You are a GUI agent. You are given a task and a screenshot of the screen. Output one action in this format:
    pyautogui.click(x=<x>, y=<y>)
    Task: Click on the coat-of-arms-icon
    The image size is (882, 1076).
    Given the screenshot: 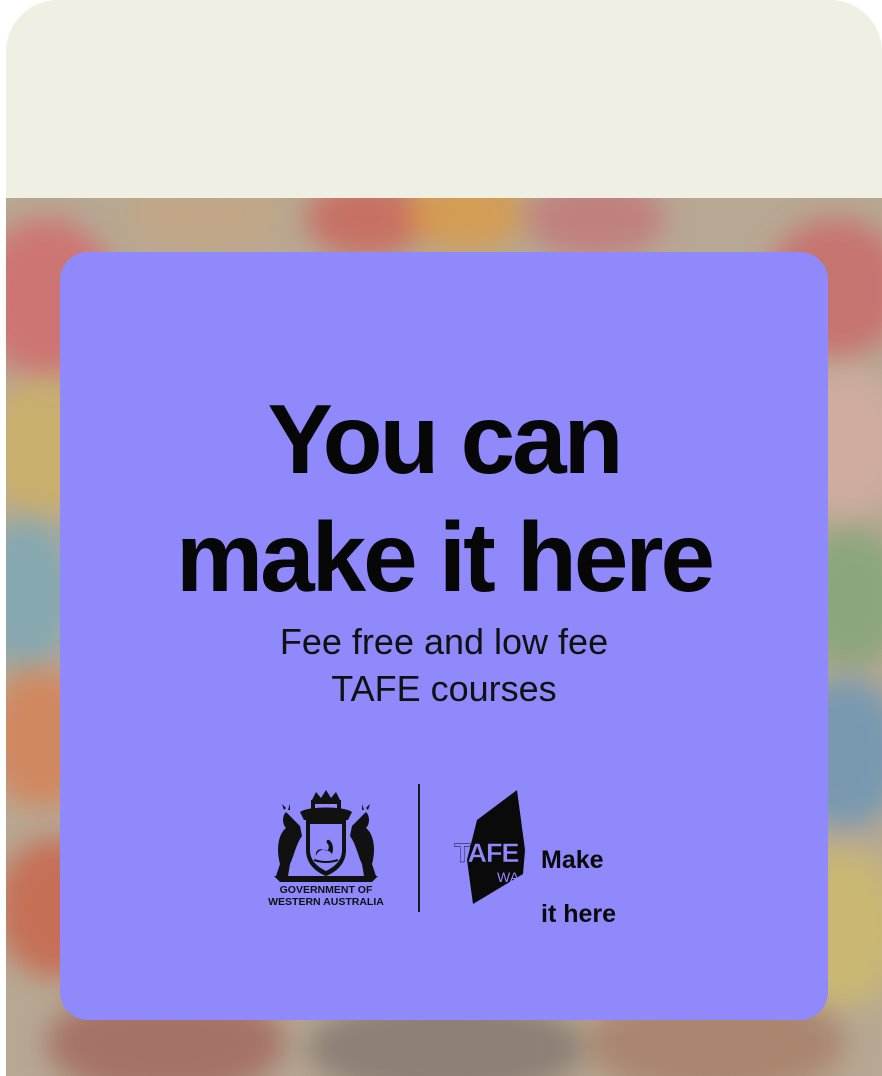 What is the action you would take?
    pyautogui.click(x=326, y=836)
    